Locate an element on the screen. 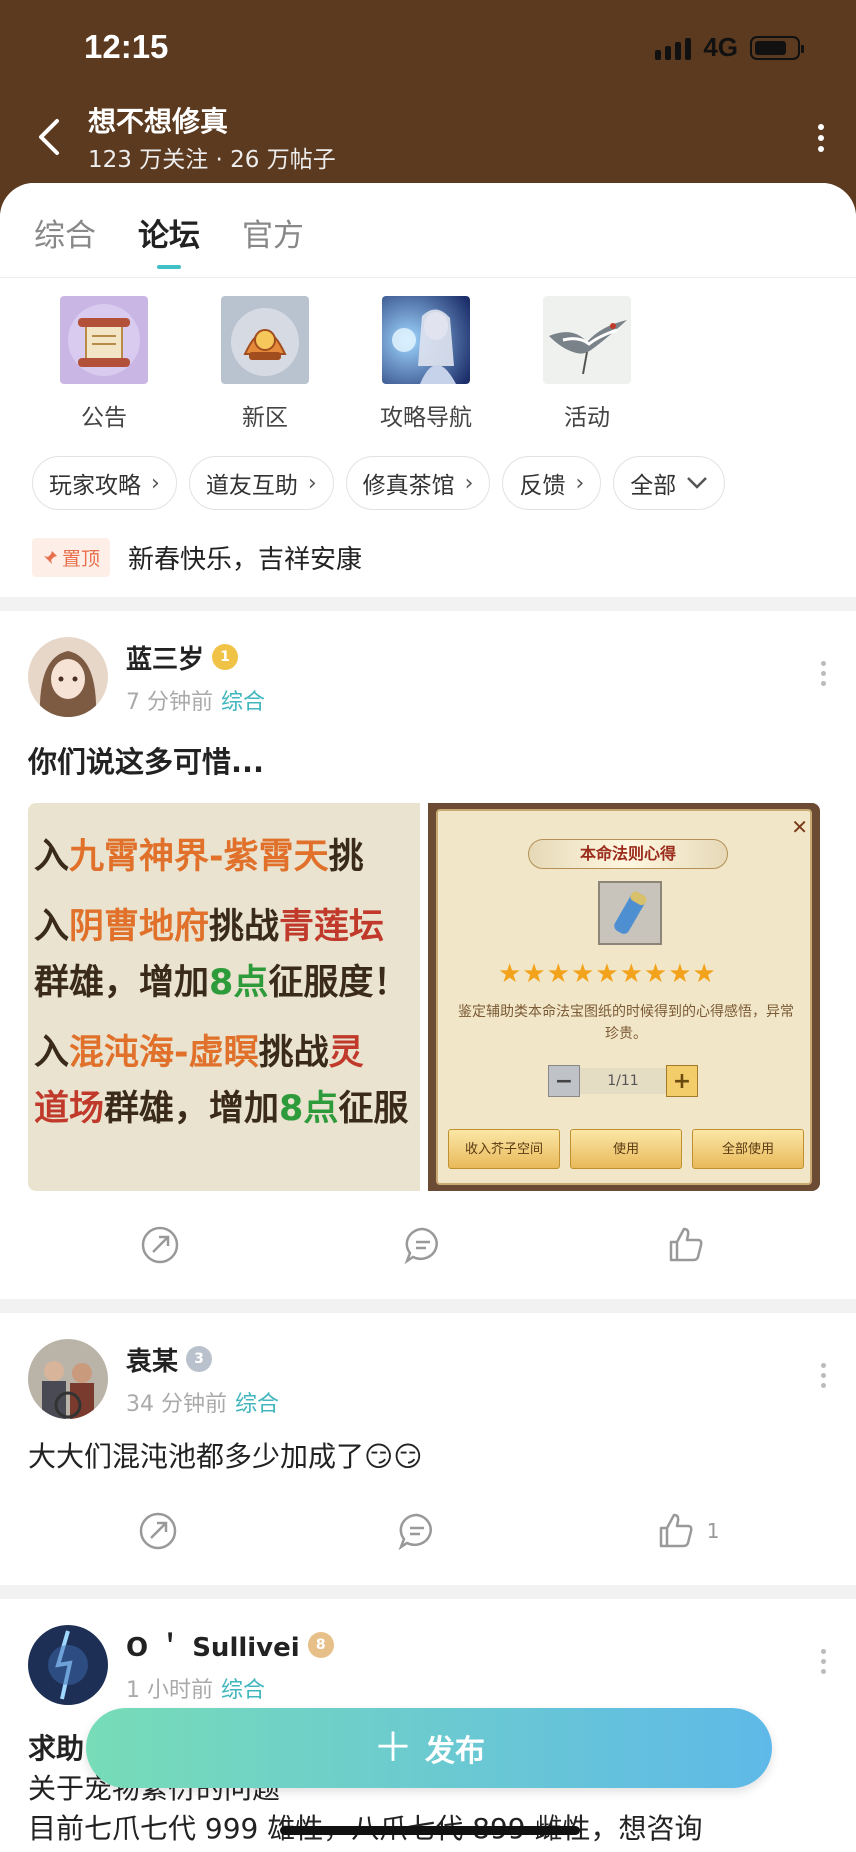 Image resolution: width=856 pixels, height=1852 pixels. share-icon is located at coordinates (157, 1531).